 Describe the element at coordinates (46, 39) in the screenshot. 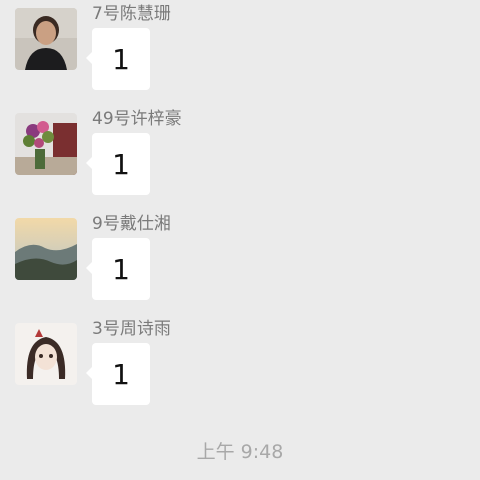

I see `avatar-woman-portrait` at that location.